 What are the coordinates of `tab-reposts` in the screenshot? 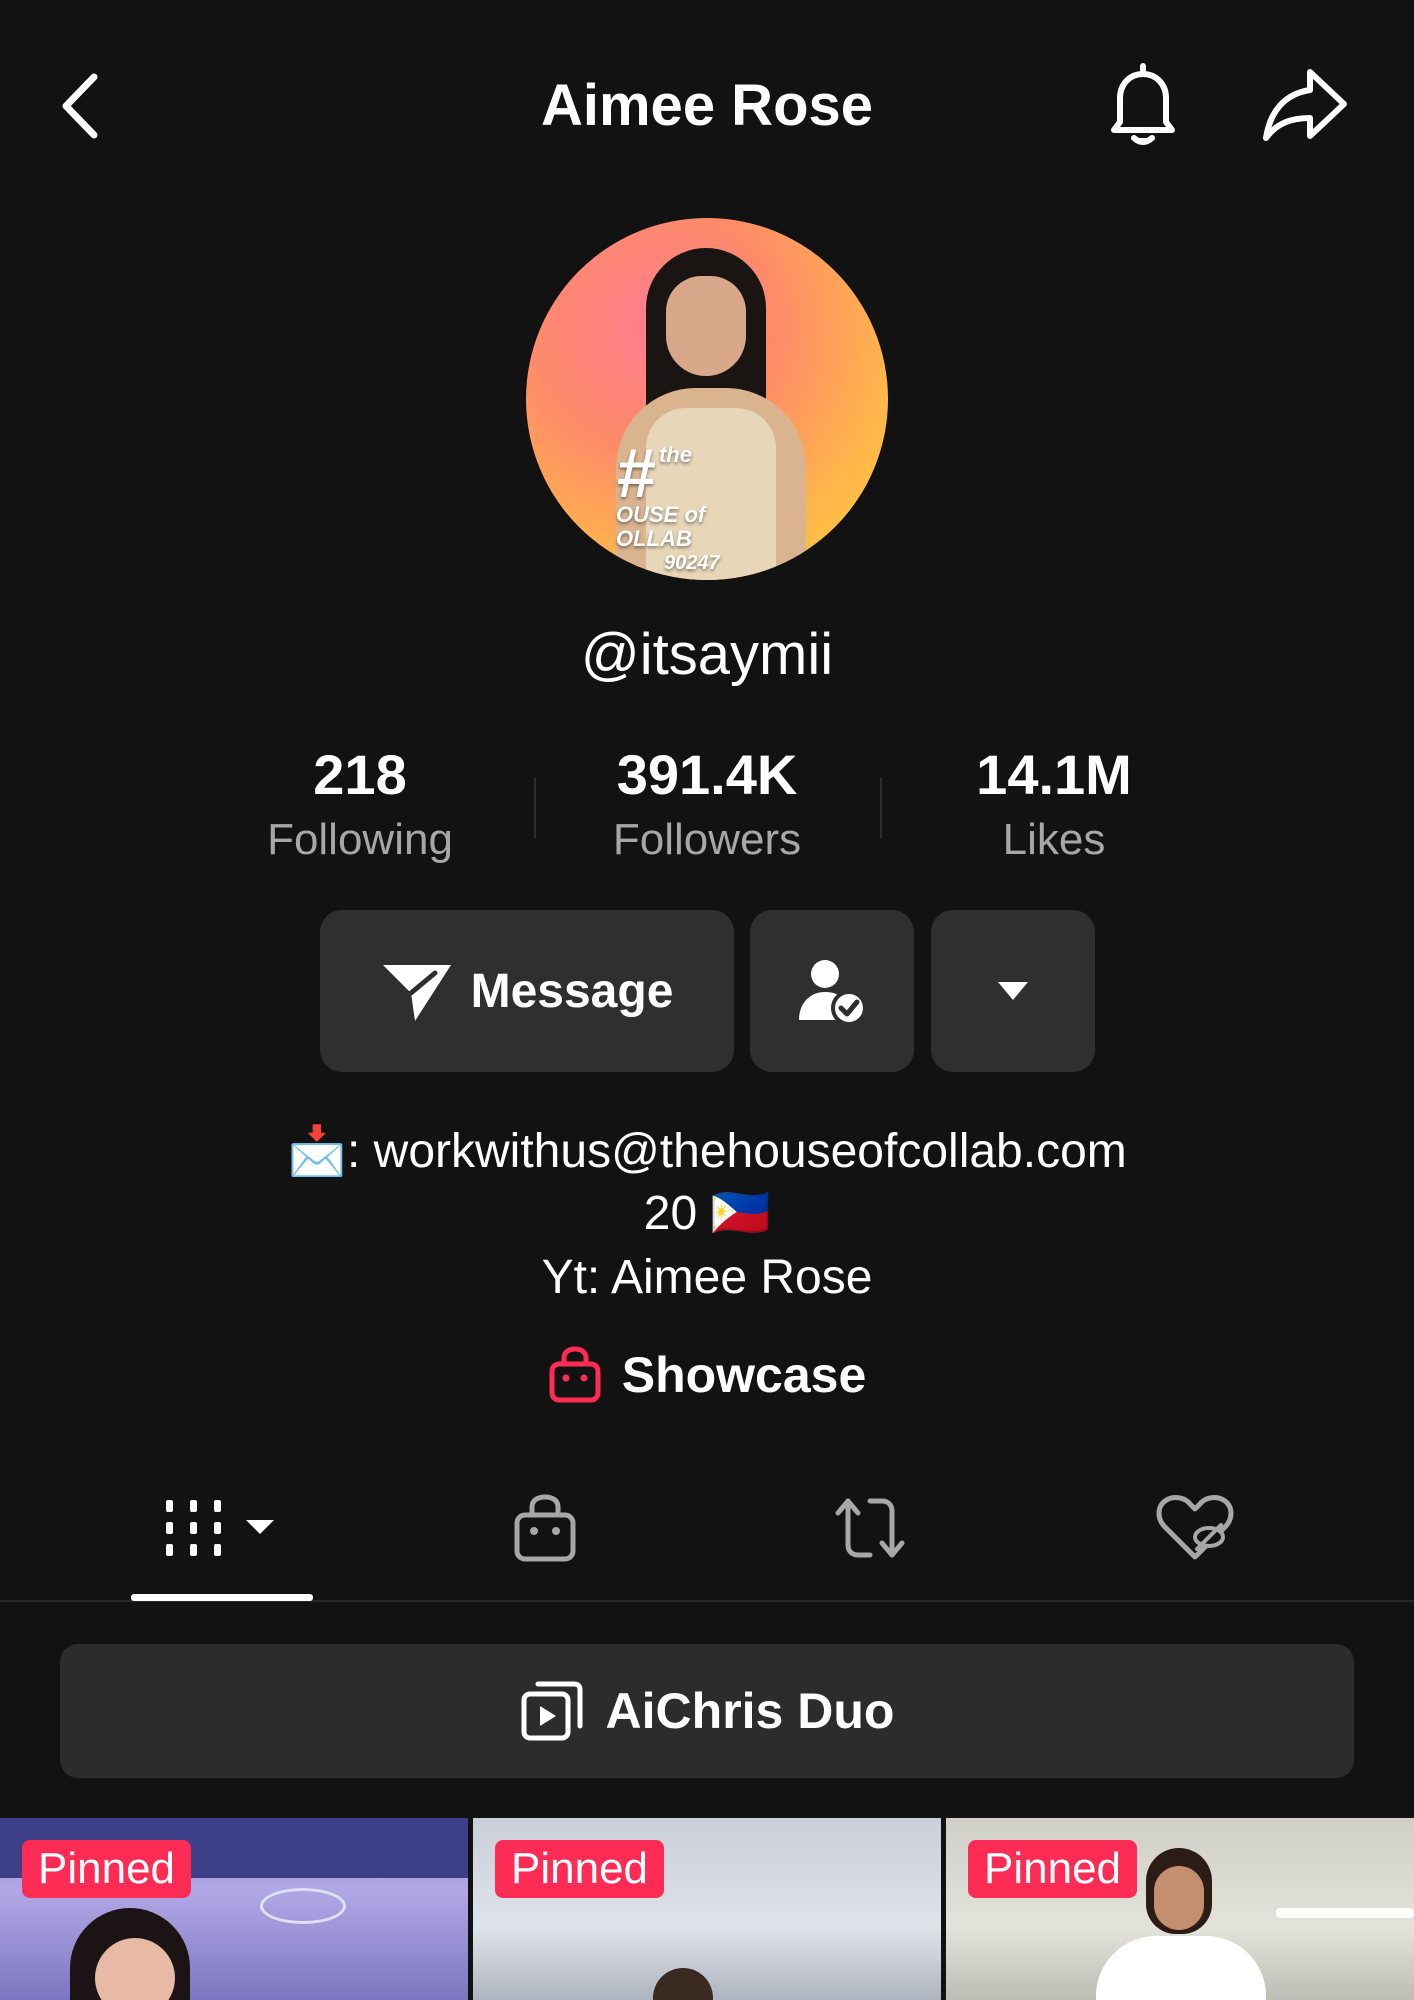 It's located at (870, 1528).